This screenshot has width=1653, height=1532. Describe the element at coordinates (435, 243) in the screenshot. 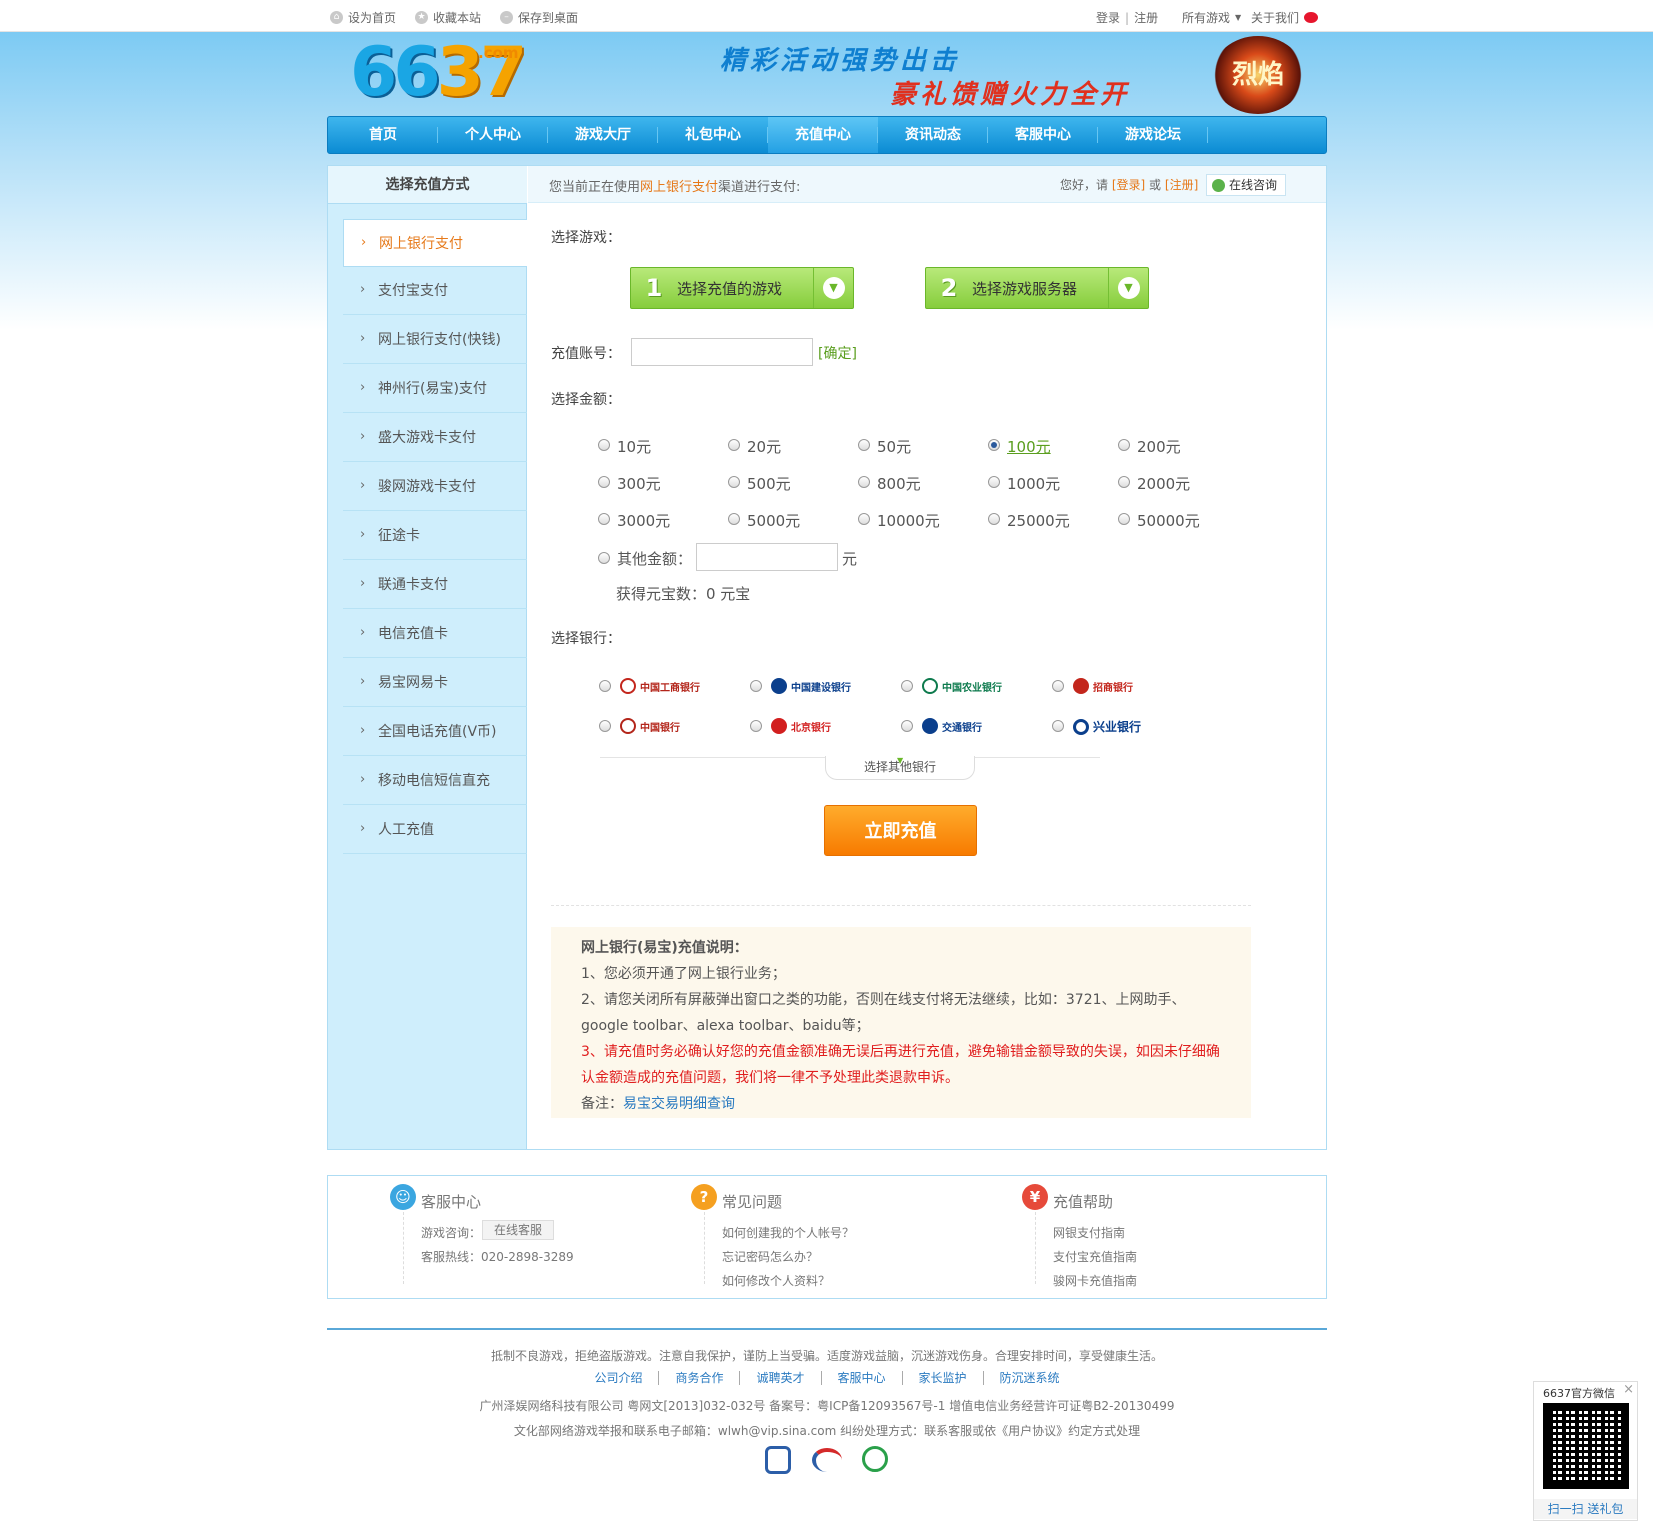

I see `sidebar-item-bank: 网上银行支付` at that location.